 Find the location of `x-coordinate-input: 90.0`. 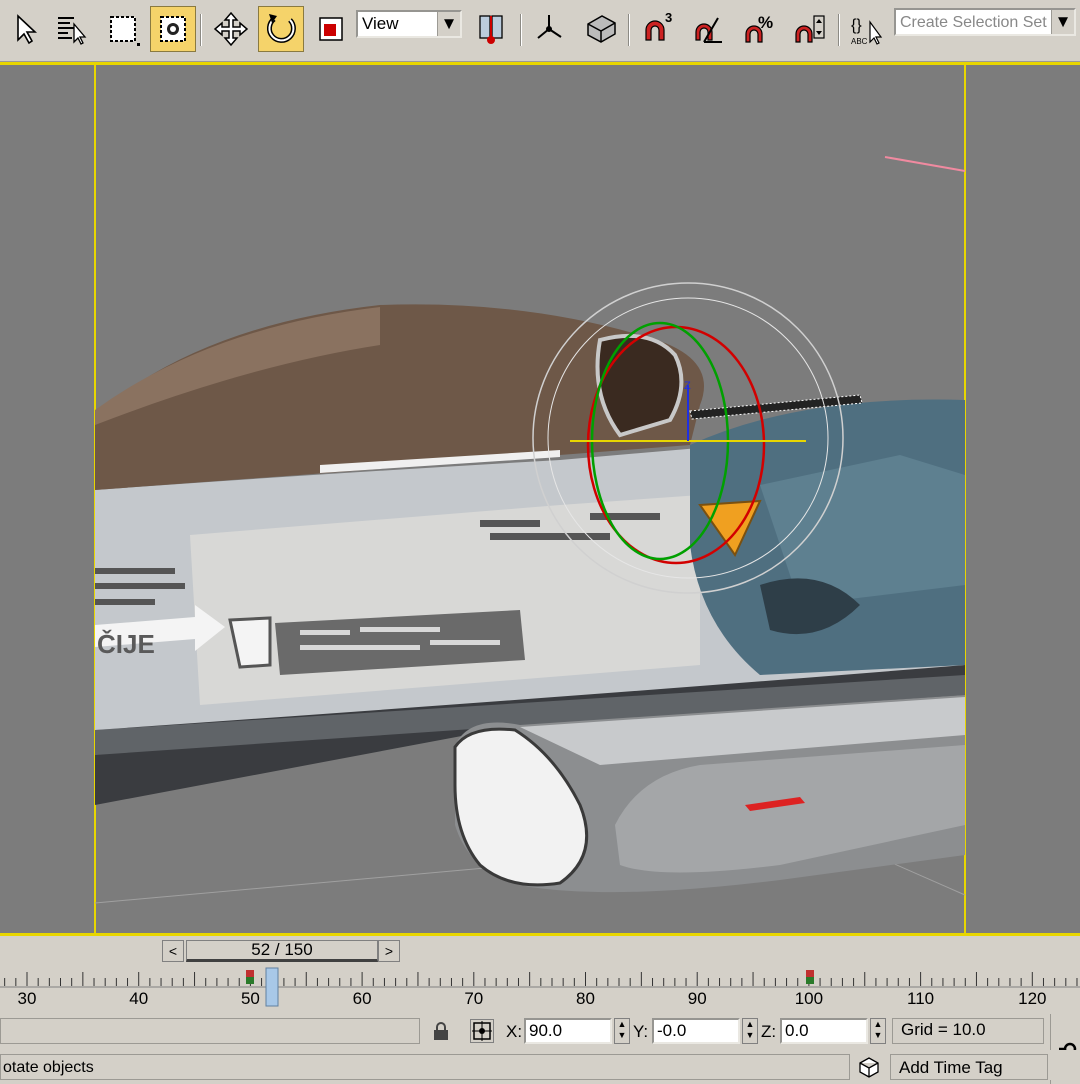

x-coordinate-input: 90.0 is located at coordinates (568, 1031).